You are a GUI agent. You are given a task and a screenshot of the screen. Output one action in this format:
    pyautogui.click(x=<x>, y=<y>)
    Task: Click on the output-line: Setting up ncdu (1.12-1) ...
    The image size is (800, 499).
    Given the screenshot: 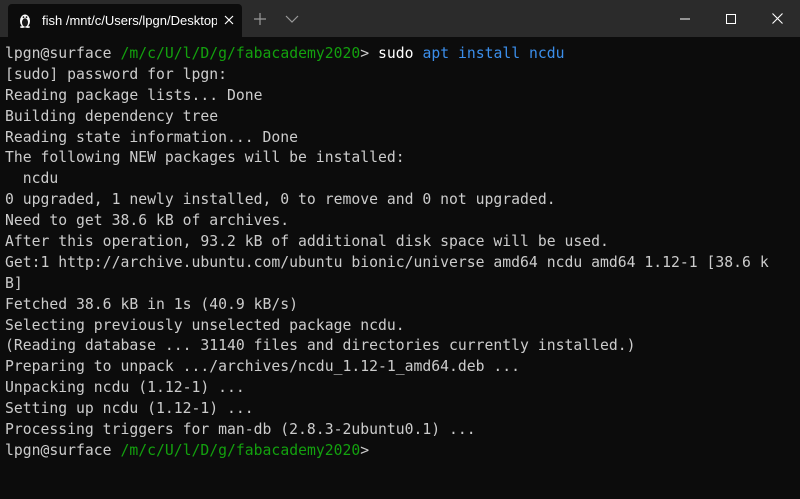 What is the action you would take?
    pyautogui.click(x=129, y=409)
    